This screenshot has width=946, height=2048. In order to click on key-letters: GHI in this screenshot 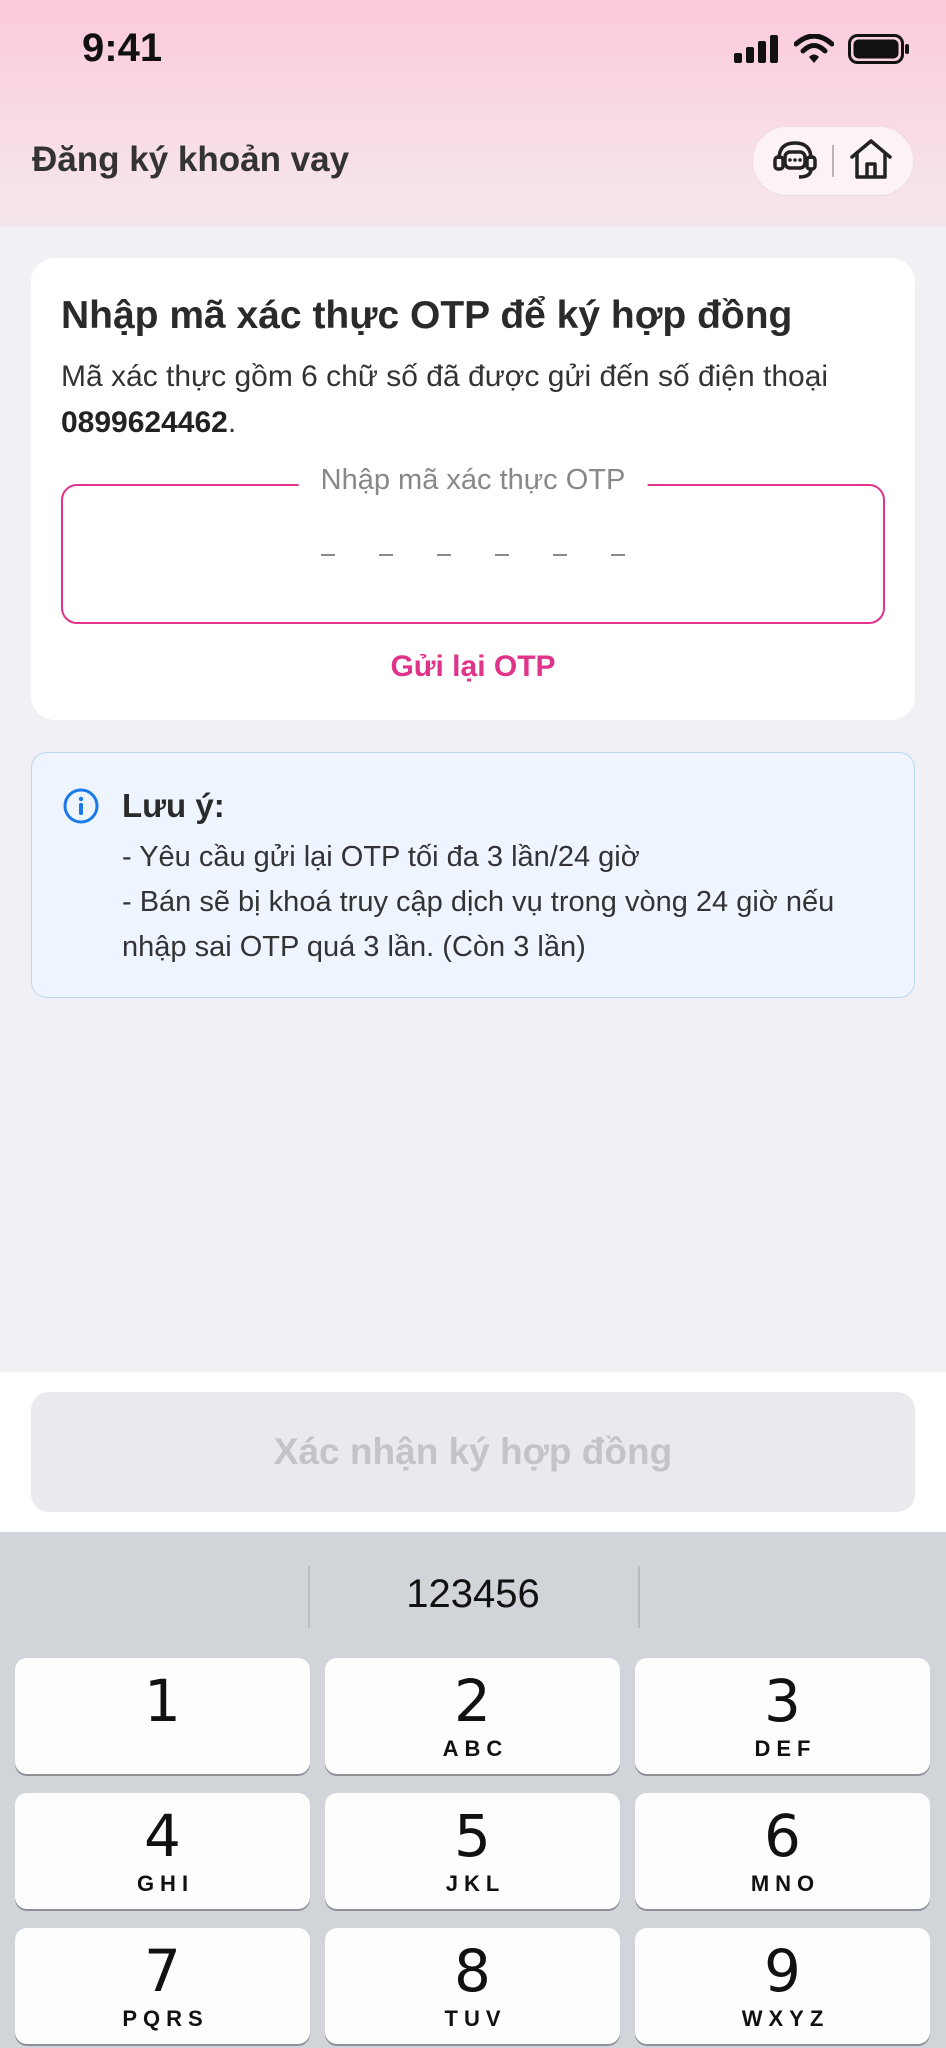, I will do `click(165, 1883)`.